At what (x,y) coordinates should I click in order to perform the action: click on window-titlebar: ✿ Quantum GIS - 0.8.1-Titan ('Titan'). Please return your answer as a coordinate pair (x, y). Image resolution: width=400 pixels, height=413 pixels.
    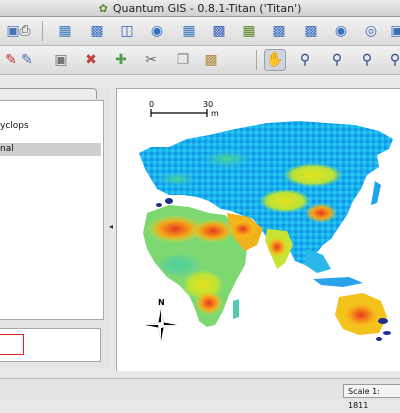
    Looking at the image, I should click on (200, 8).